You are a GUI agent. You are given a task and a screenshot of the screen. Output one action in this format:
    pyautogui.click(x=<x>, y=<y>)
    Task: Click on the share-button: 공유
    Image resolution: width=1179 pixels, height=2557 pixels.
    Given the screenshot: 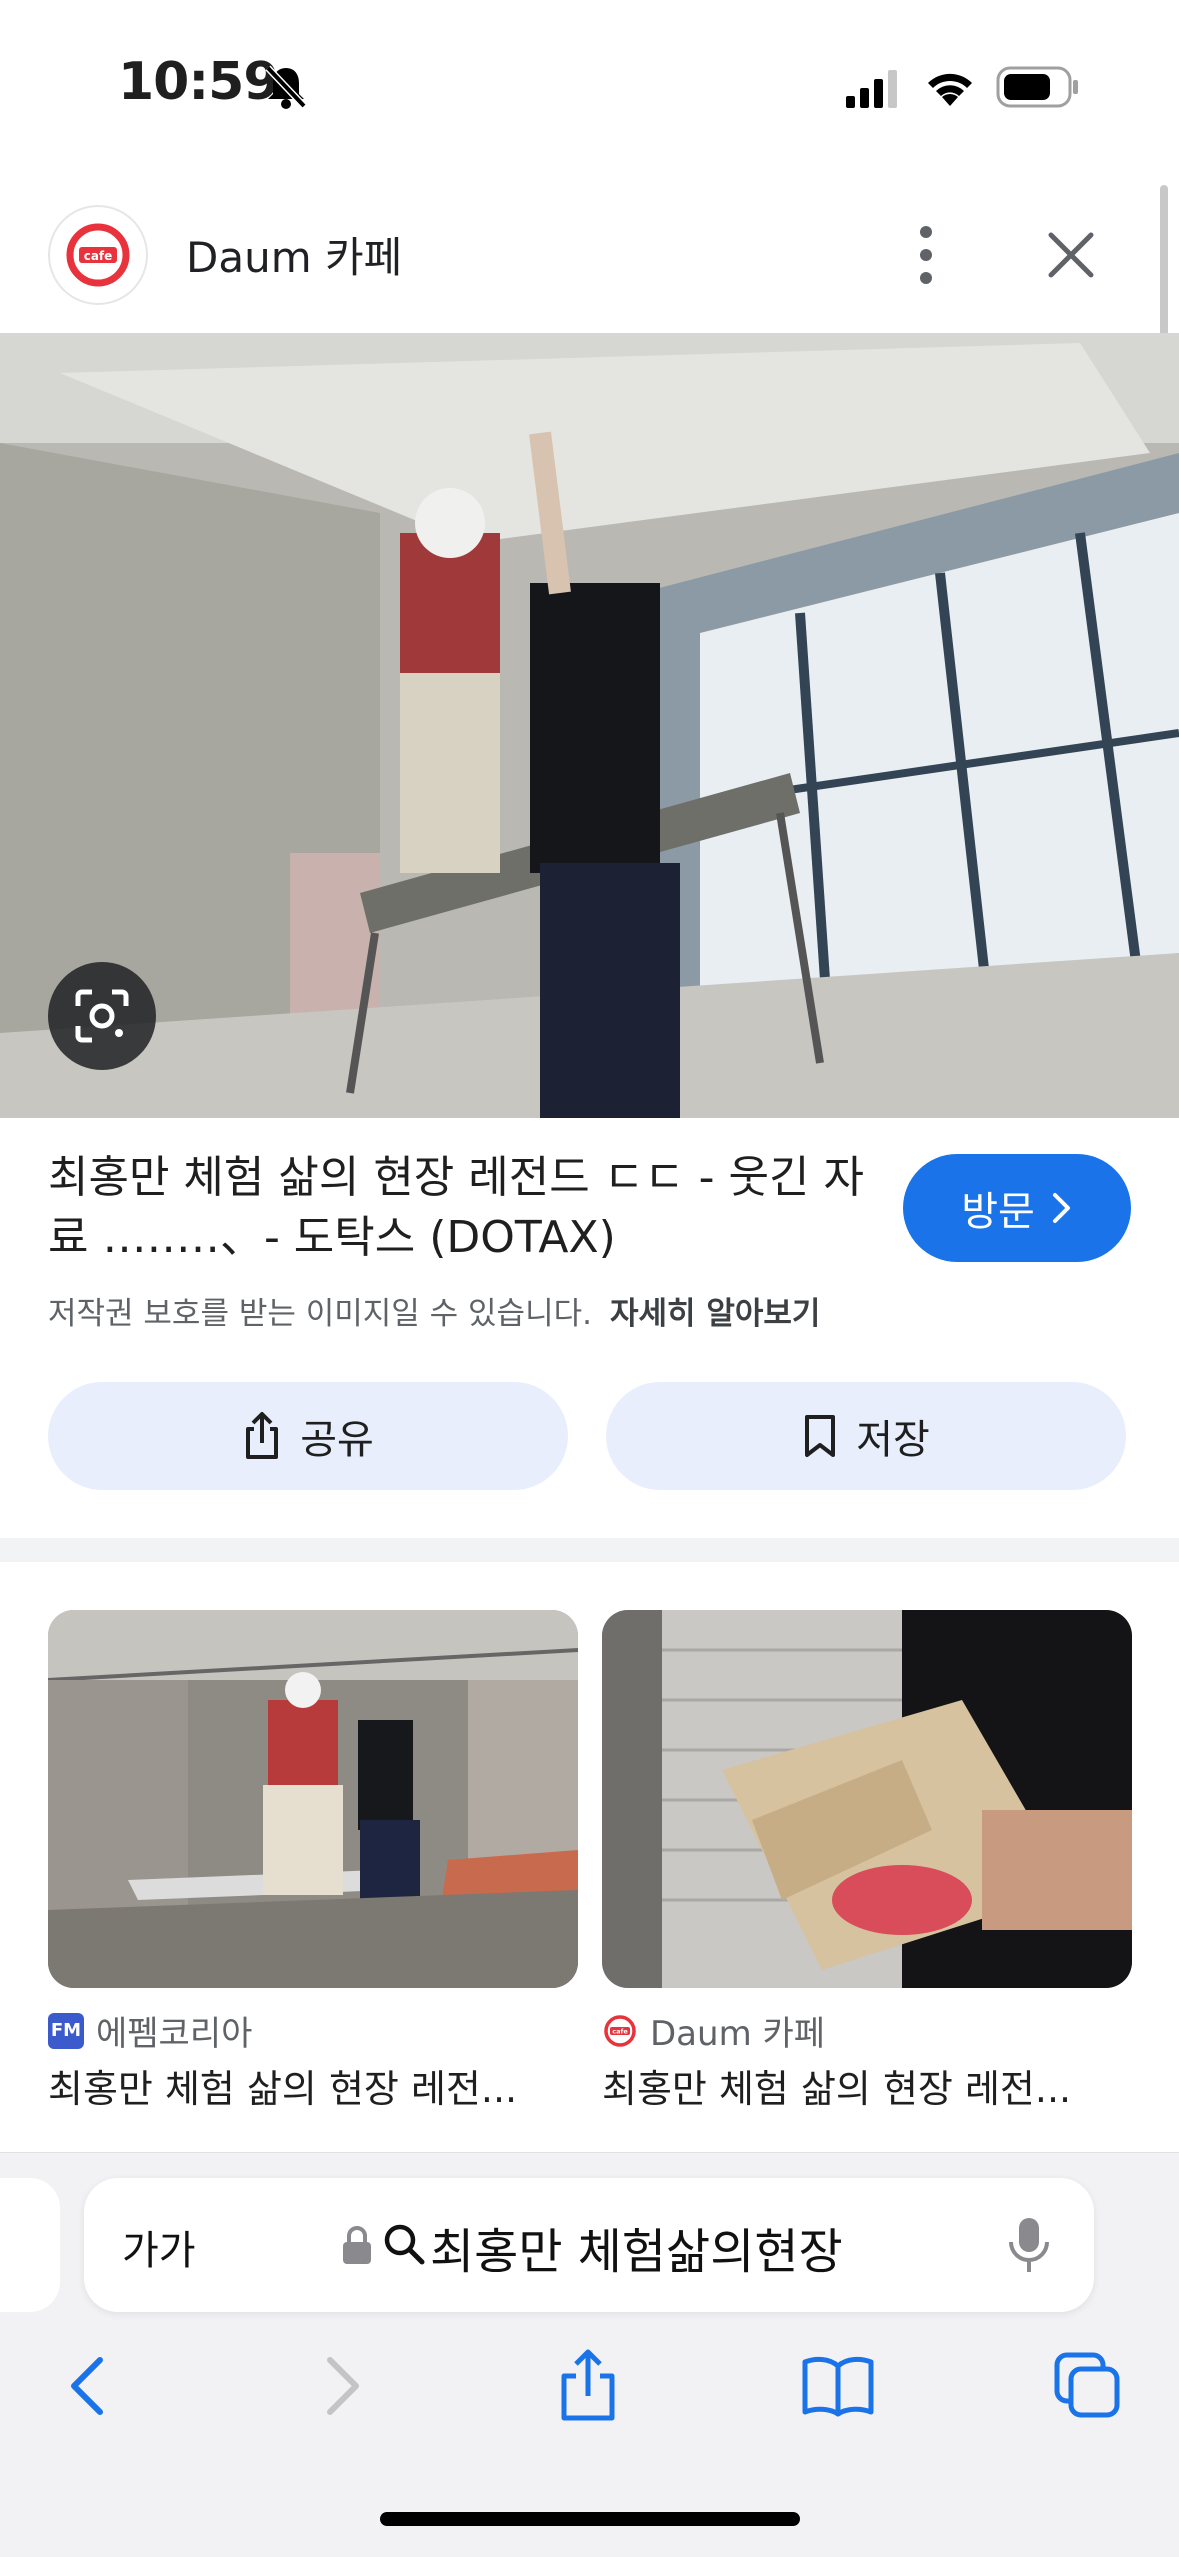 What is the action you would take?
    pyautogui.click(x=308, y=1436)
    